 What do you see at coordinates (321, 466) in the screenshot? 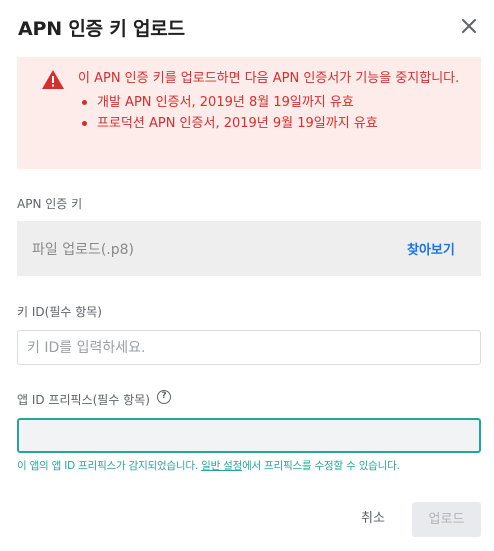
I see `hint-text: 에서 프리픽스를 수정할 수 있습니다.` at bounding box center [321, 466].